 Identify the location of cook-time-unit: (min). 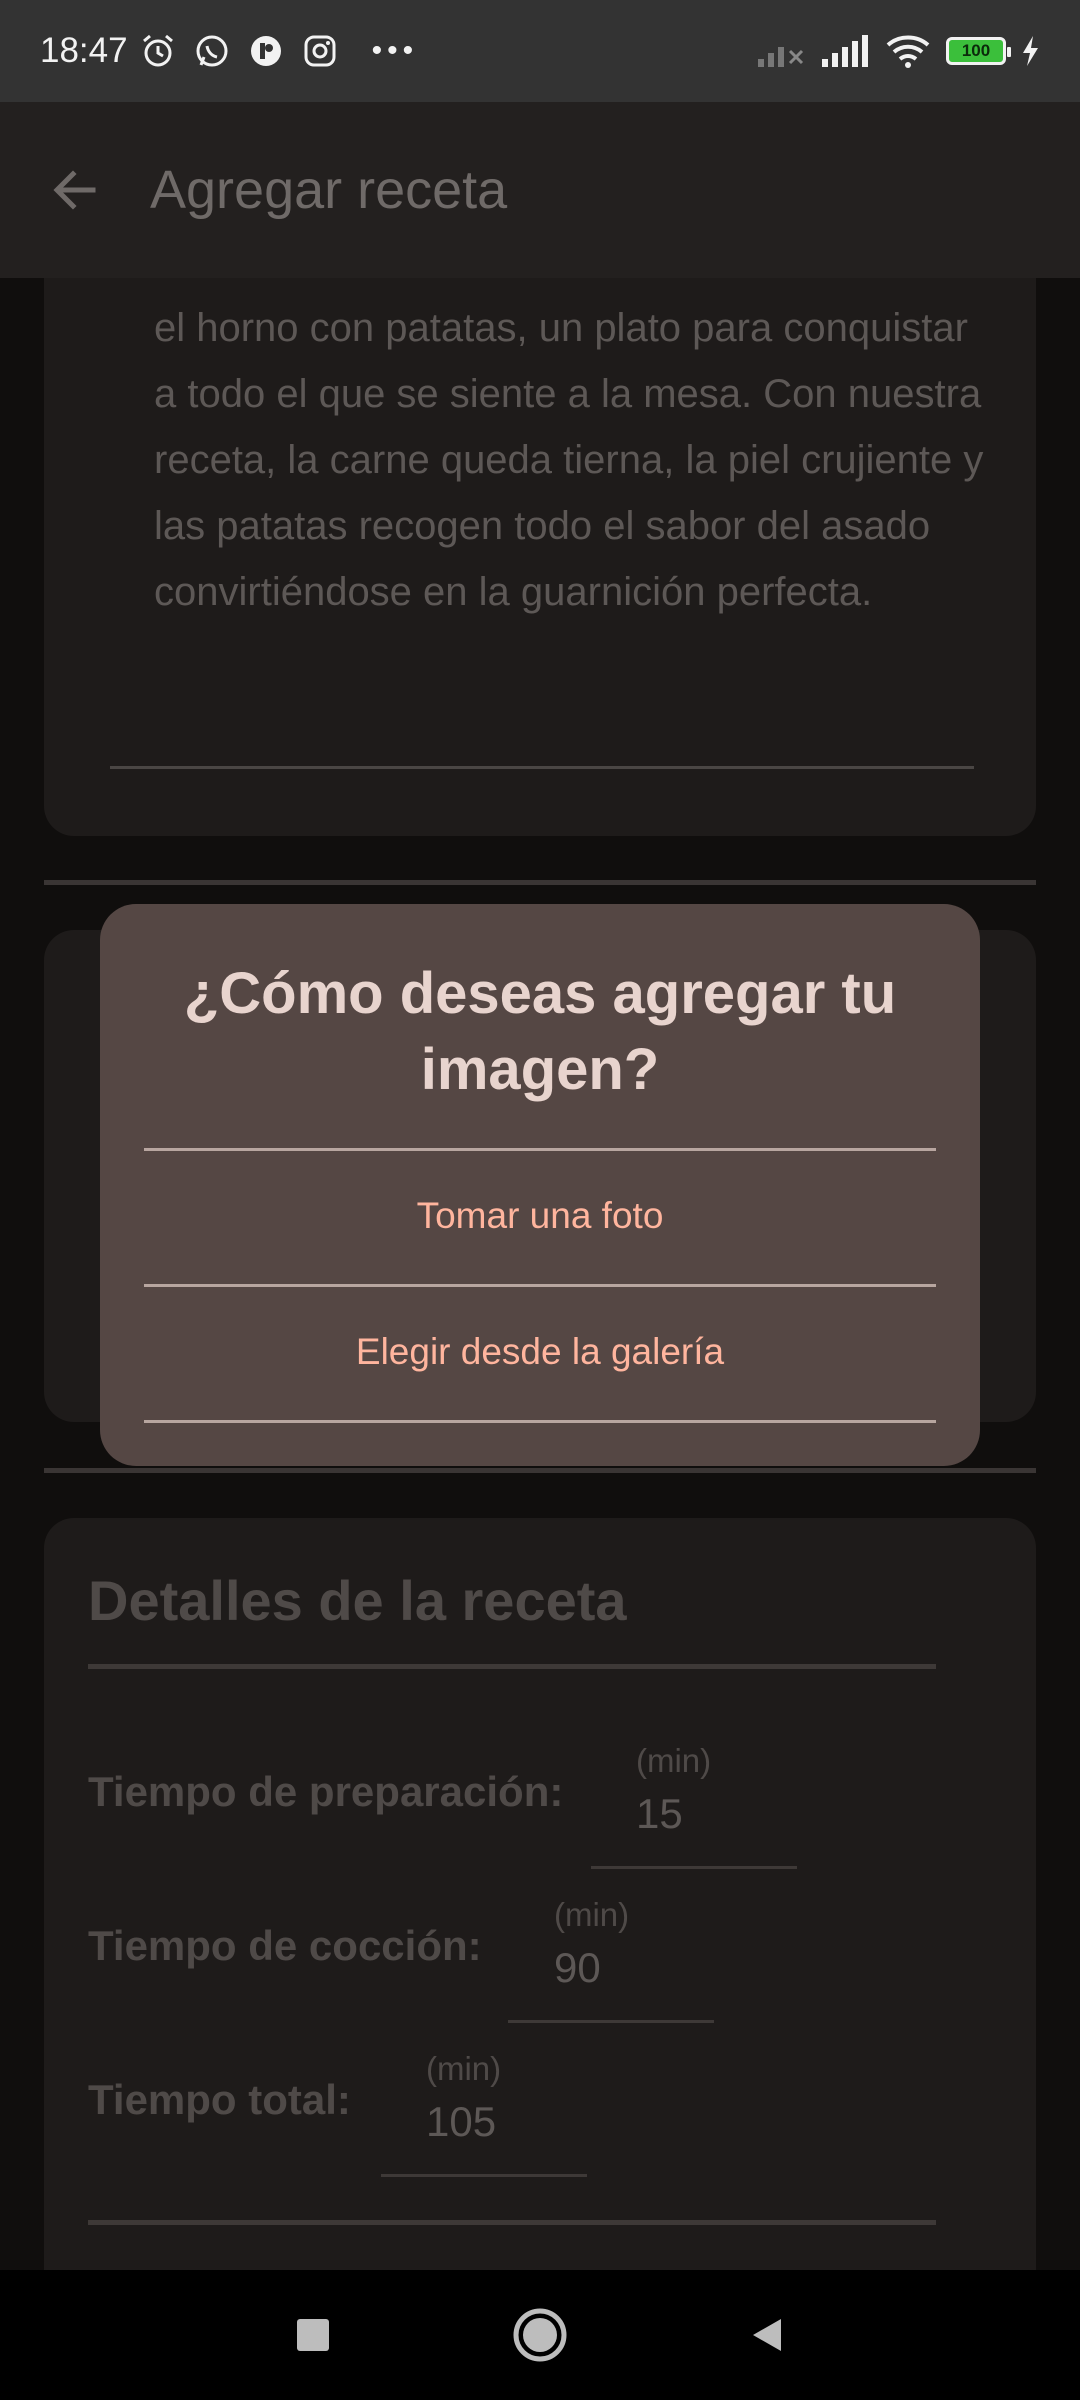
(592, 1914).